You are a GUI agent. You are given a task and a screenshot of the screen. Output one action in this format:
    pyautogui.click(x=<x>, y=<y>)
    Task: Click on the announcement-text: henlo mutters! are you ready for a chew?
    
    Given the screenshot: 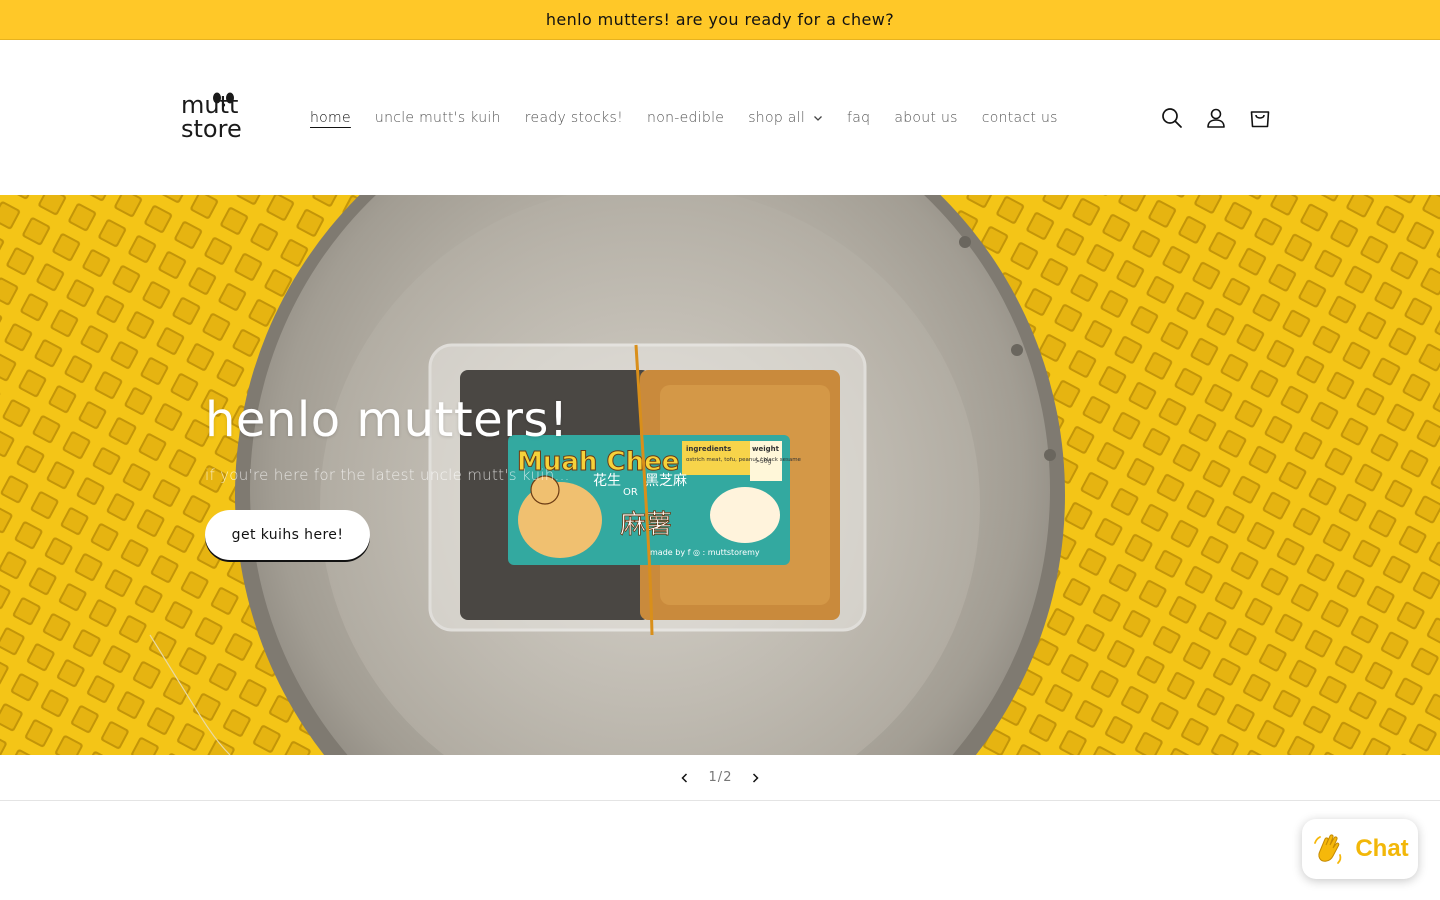 What is the action you would take?
    pyautogui.click(x=720, y=19)
    